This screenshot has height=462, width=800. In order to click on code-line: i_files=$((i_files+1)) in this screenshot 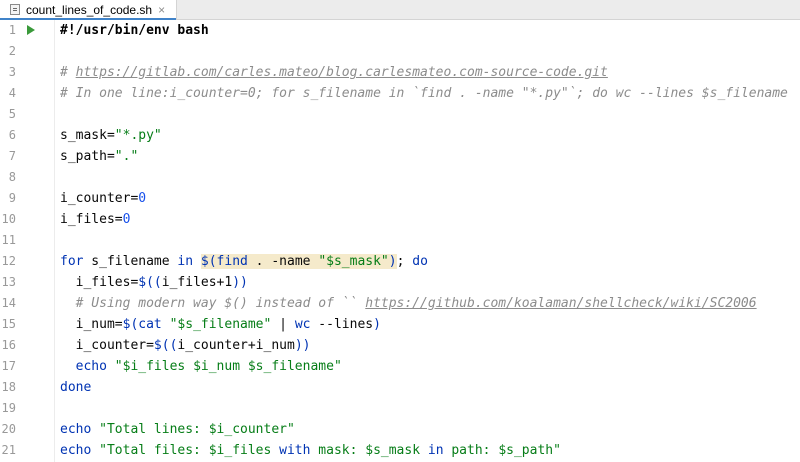, I will do `click(154, 282)`.